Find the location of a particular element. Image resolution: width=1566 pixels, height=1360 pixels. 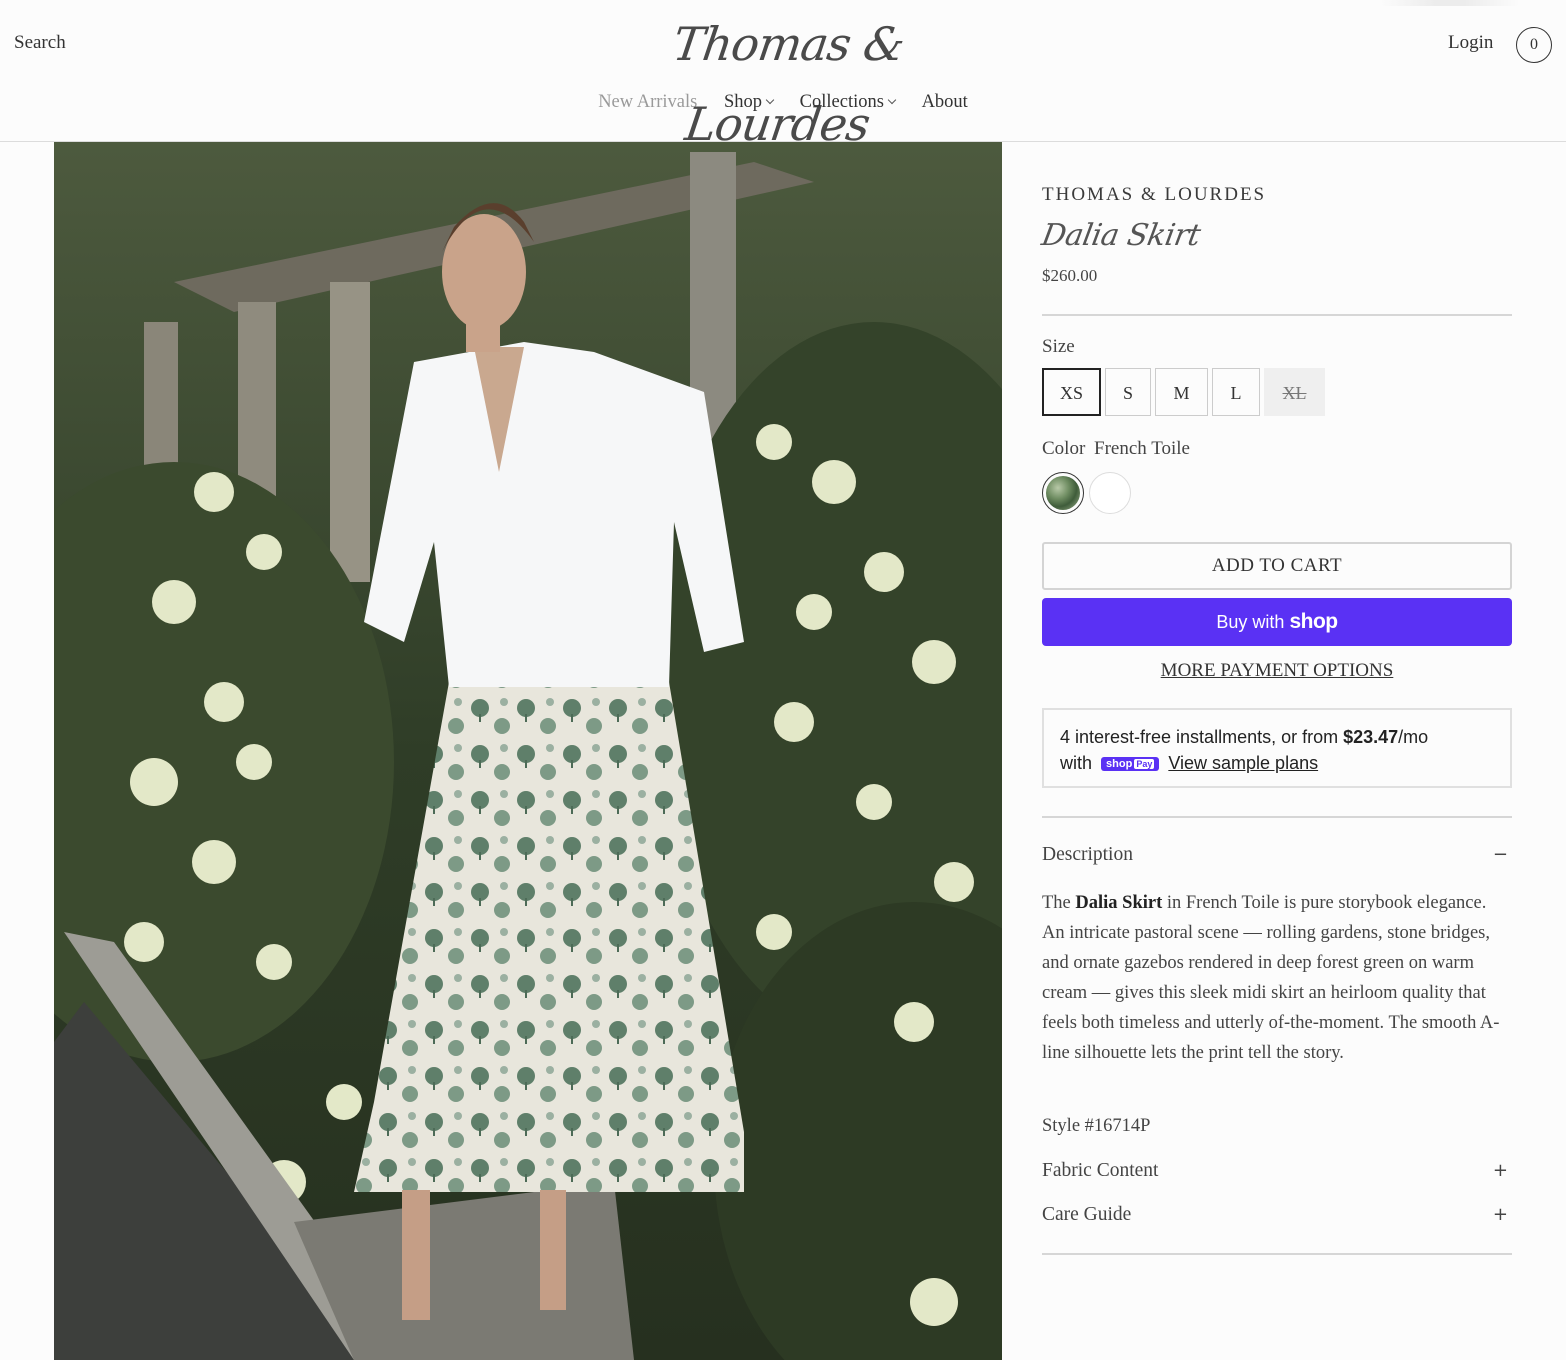

login-link: Login is located at coordinates (1470, 43).